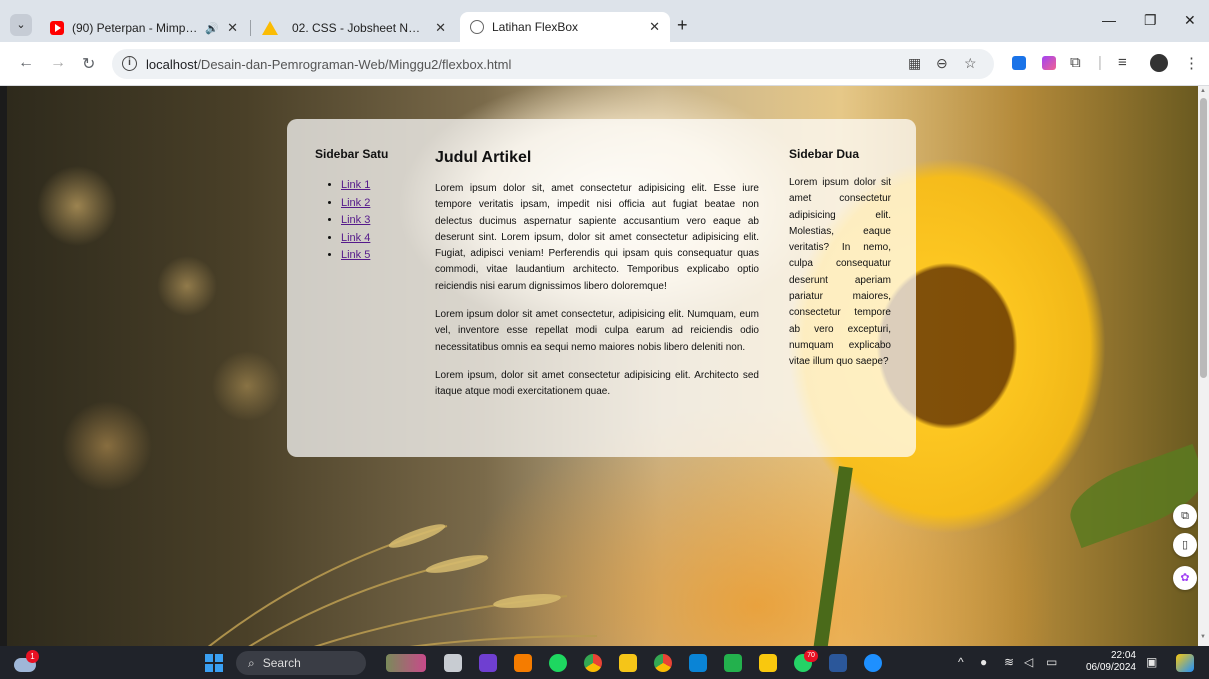 Image resolution: width=1209 pixels, height=679 pixels. Describe the element at coordinates (355, 203) in the screenshot. I see `link-2: Link 2` at that location.